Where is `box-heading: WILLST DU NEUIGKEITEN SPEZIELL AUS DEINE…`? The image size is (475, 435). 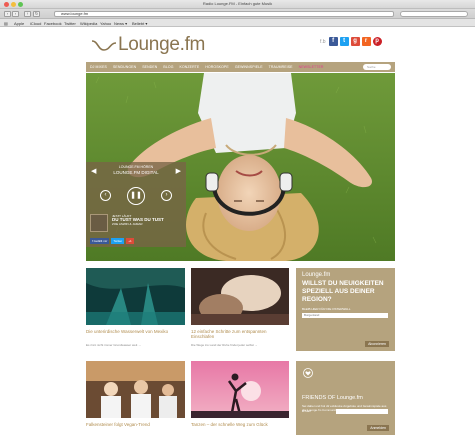
box-heading: WILLST DU NEUIGKEITEN SPEZIELL AUS DEINE… is located at coordinates (343, 291).